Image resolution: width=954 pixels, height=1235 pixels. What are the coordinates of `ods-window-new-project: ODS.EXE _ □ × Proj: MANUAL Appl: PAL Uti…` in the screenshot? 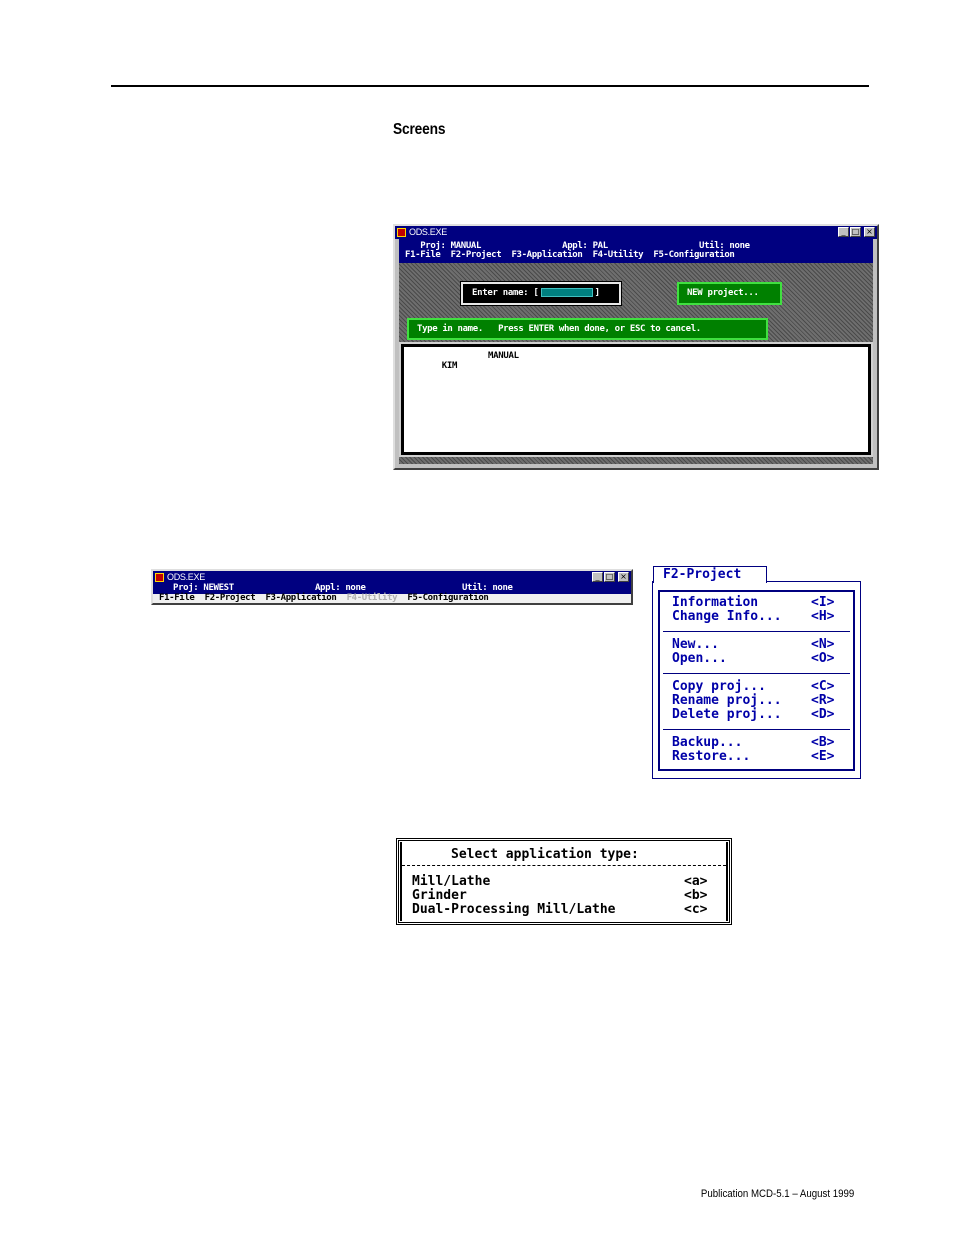 It's located at (636, 347).